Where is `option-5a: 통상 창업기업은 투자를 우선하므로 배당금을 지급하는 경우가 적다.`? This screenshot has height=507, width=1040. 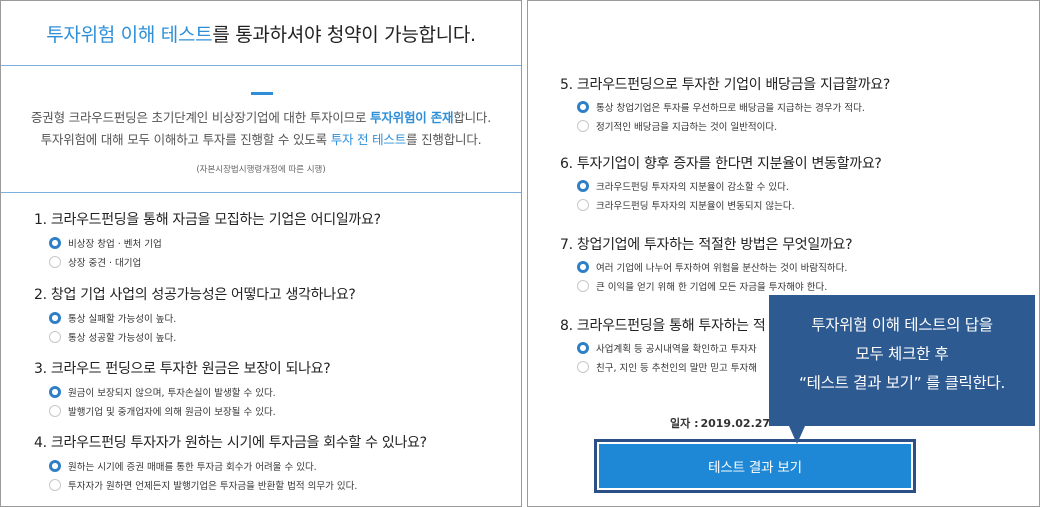 option-5a: 통상 창업기업은 투자를 우선하므로 배당금을 지급하는 경우가 적다. is located at coordinates (799, 106).